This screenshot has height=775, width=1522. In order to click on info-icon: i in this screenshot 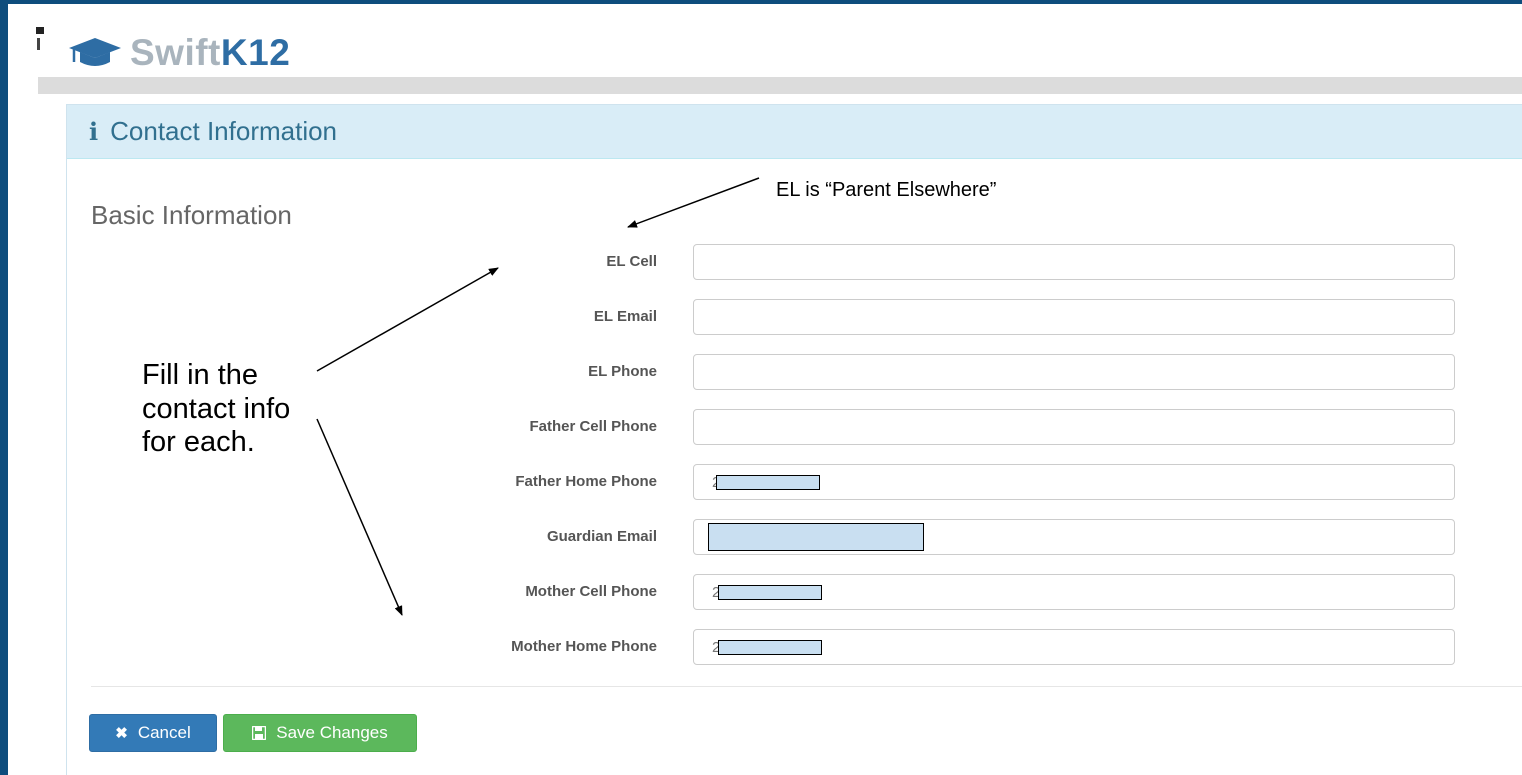, I will do `click(94, 131)`.